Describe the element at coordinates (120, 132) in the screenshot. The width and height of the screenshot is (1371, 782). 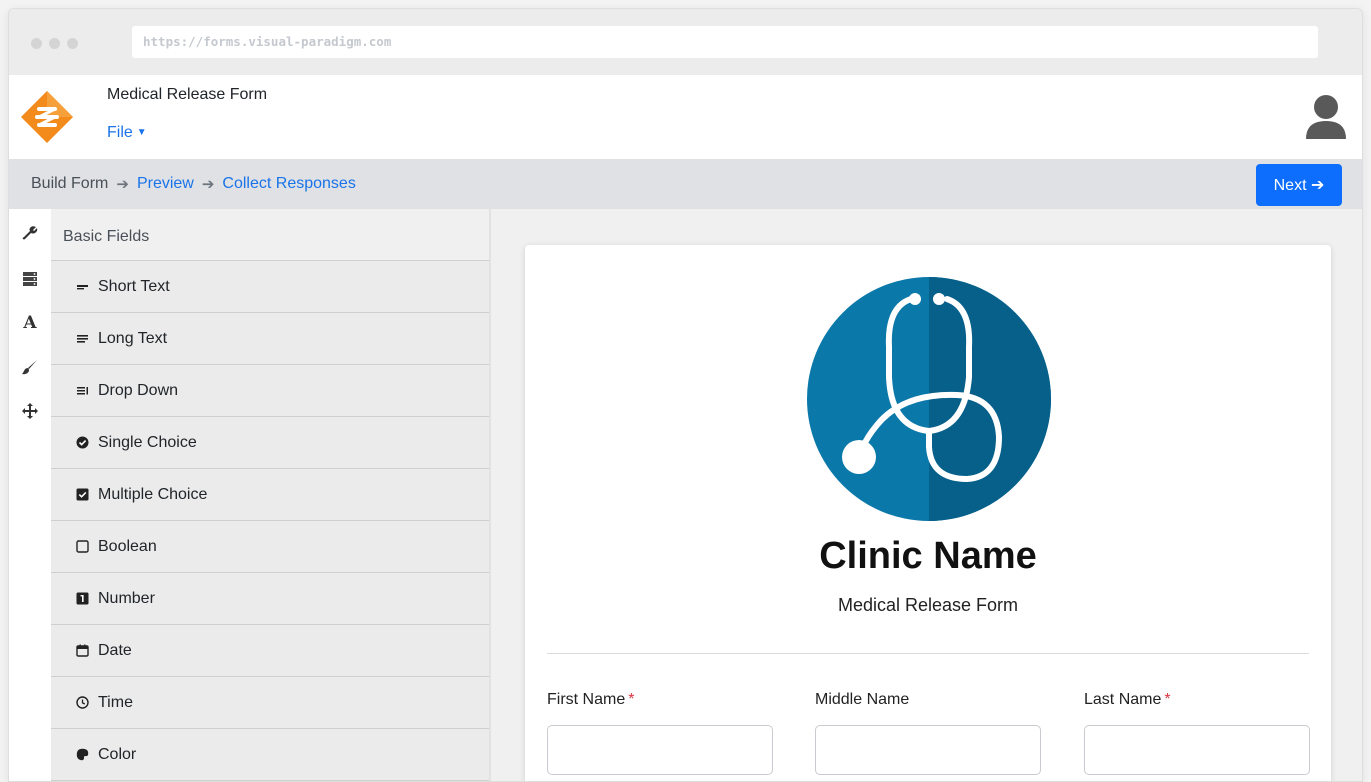
I see `file-menu-label: File` at that location.